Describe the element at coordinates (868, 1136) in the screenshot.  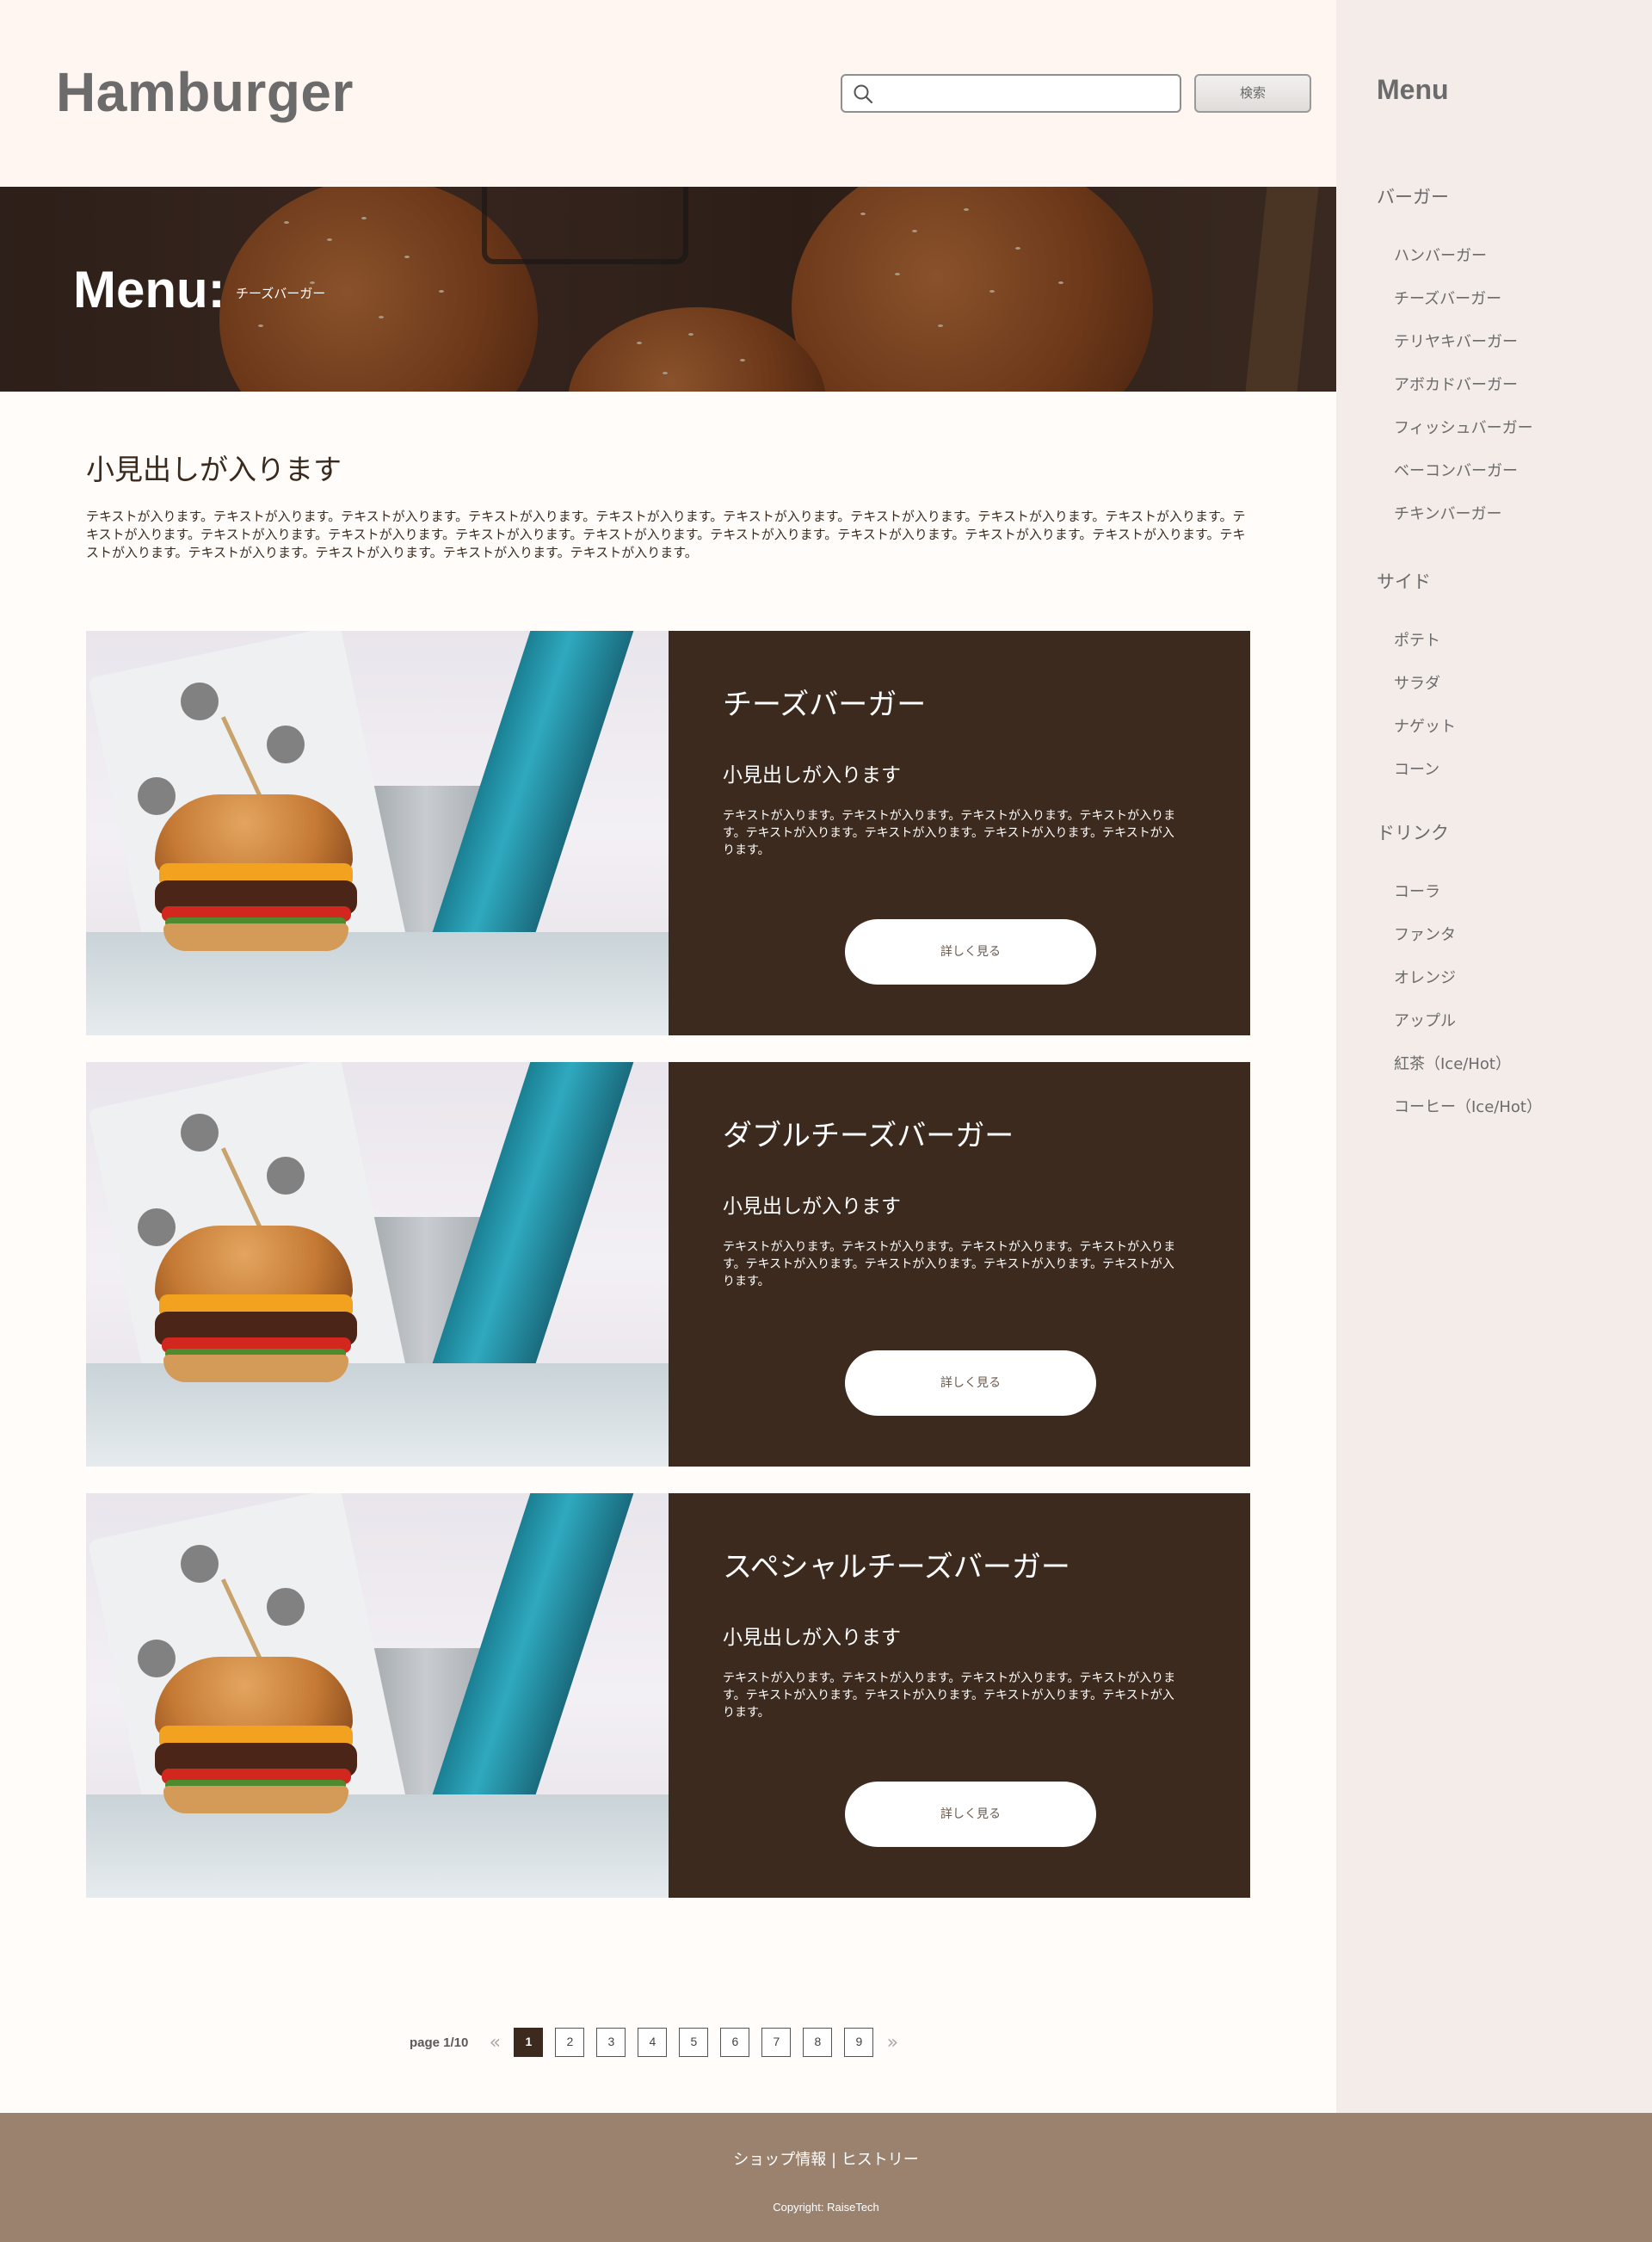
I see `card-title: ダブルチーズバーガー` at that location.